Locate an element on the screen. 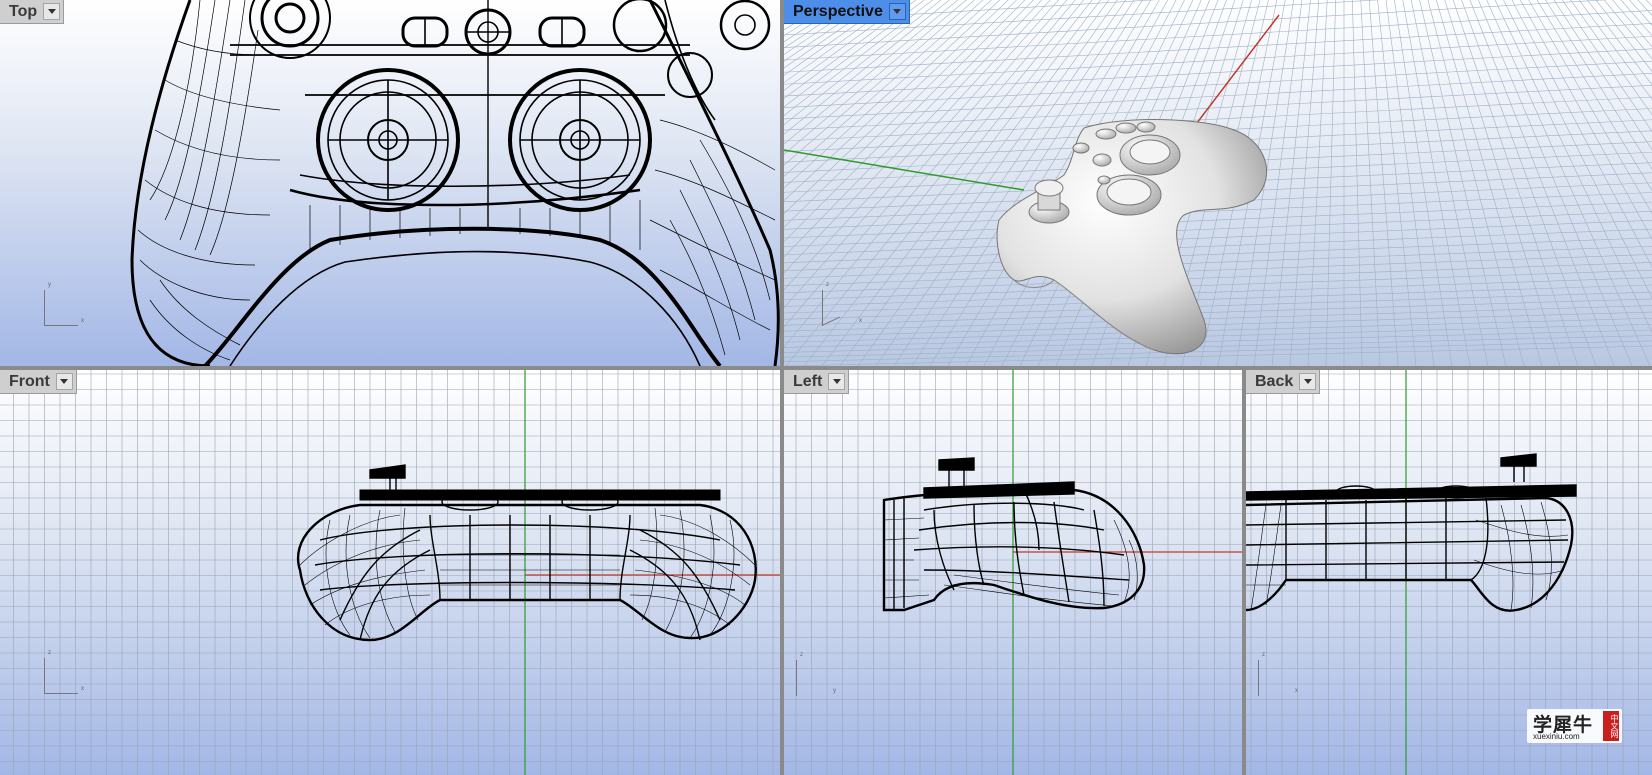  left-wireframe is located at coordinates (1014, 534).